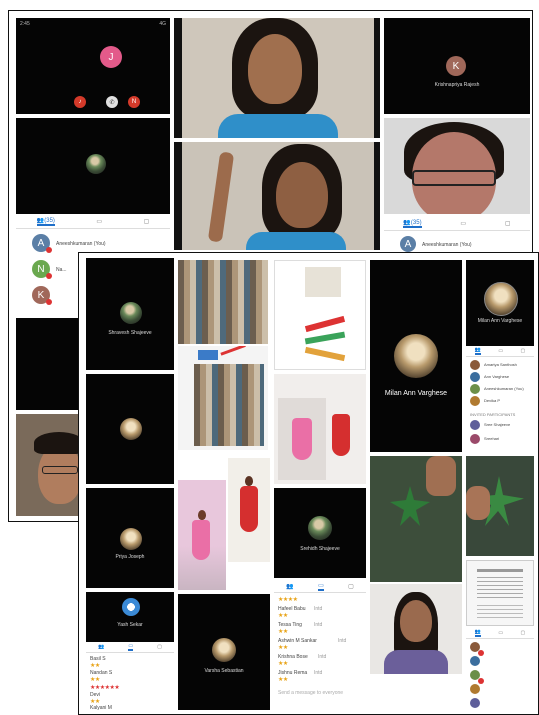 The width and height of the screenshot is (539, 715). Describe the element at coordinates (500, 593) in the screenshot. I see `screen-share-document` at that location.